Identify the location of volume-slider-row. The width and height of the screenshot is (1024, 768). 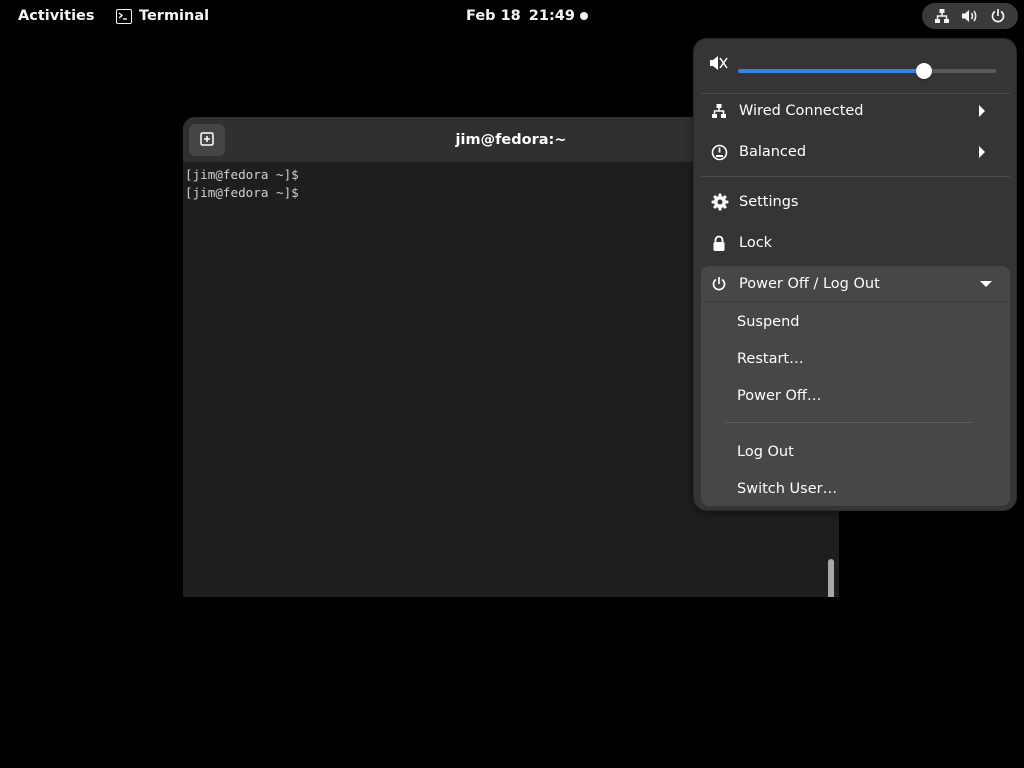
(856, 63).